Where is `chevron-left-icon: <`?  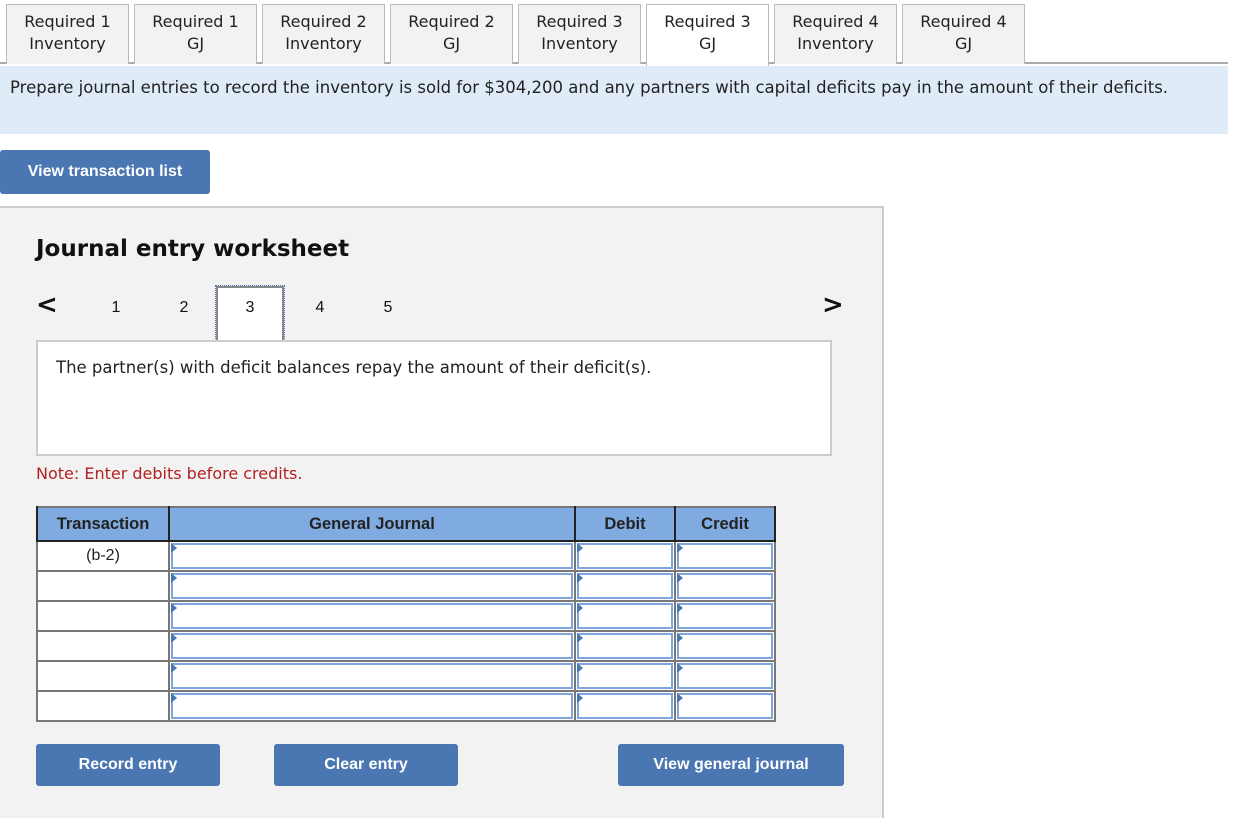
chevron-left-icon: < is located at coordinates (47, 305).